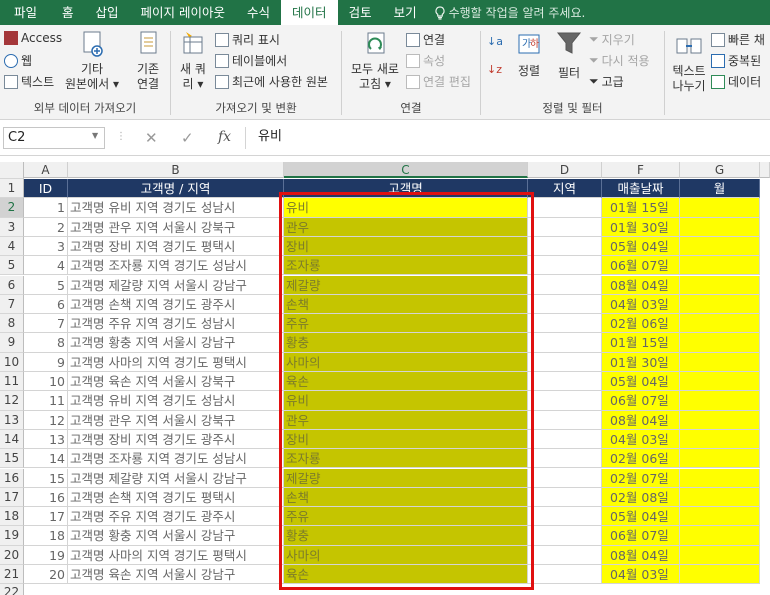  What do you see at coordinates (176, 439) in the screenshot?
I see `name-region-cell: 고객명 장비 지역 경기도 광주시` at bounding box center [176, 439].